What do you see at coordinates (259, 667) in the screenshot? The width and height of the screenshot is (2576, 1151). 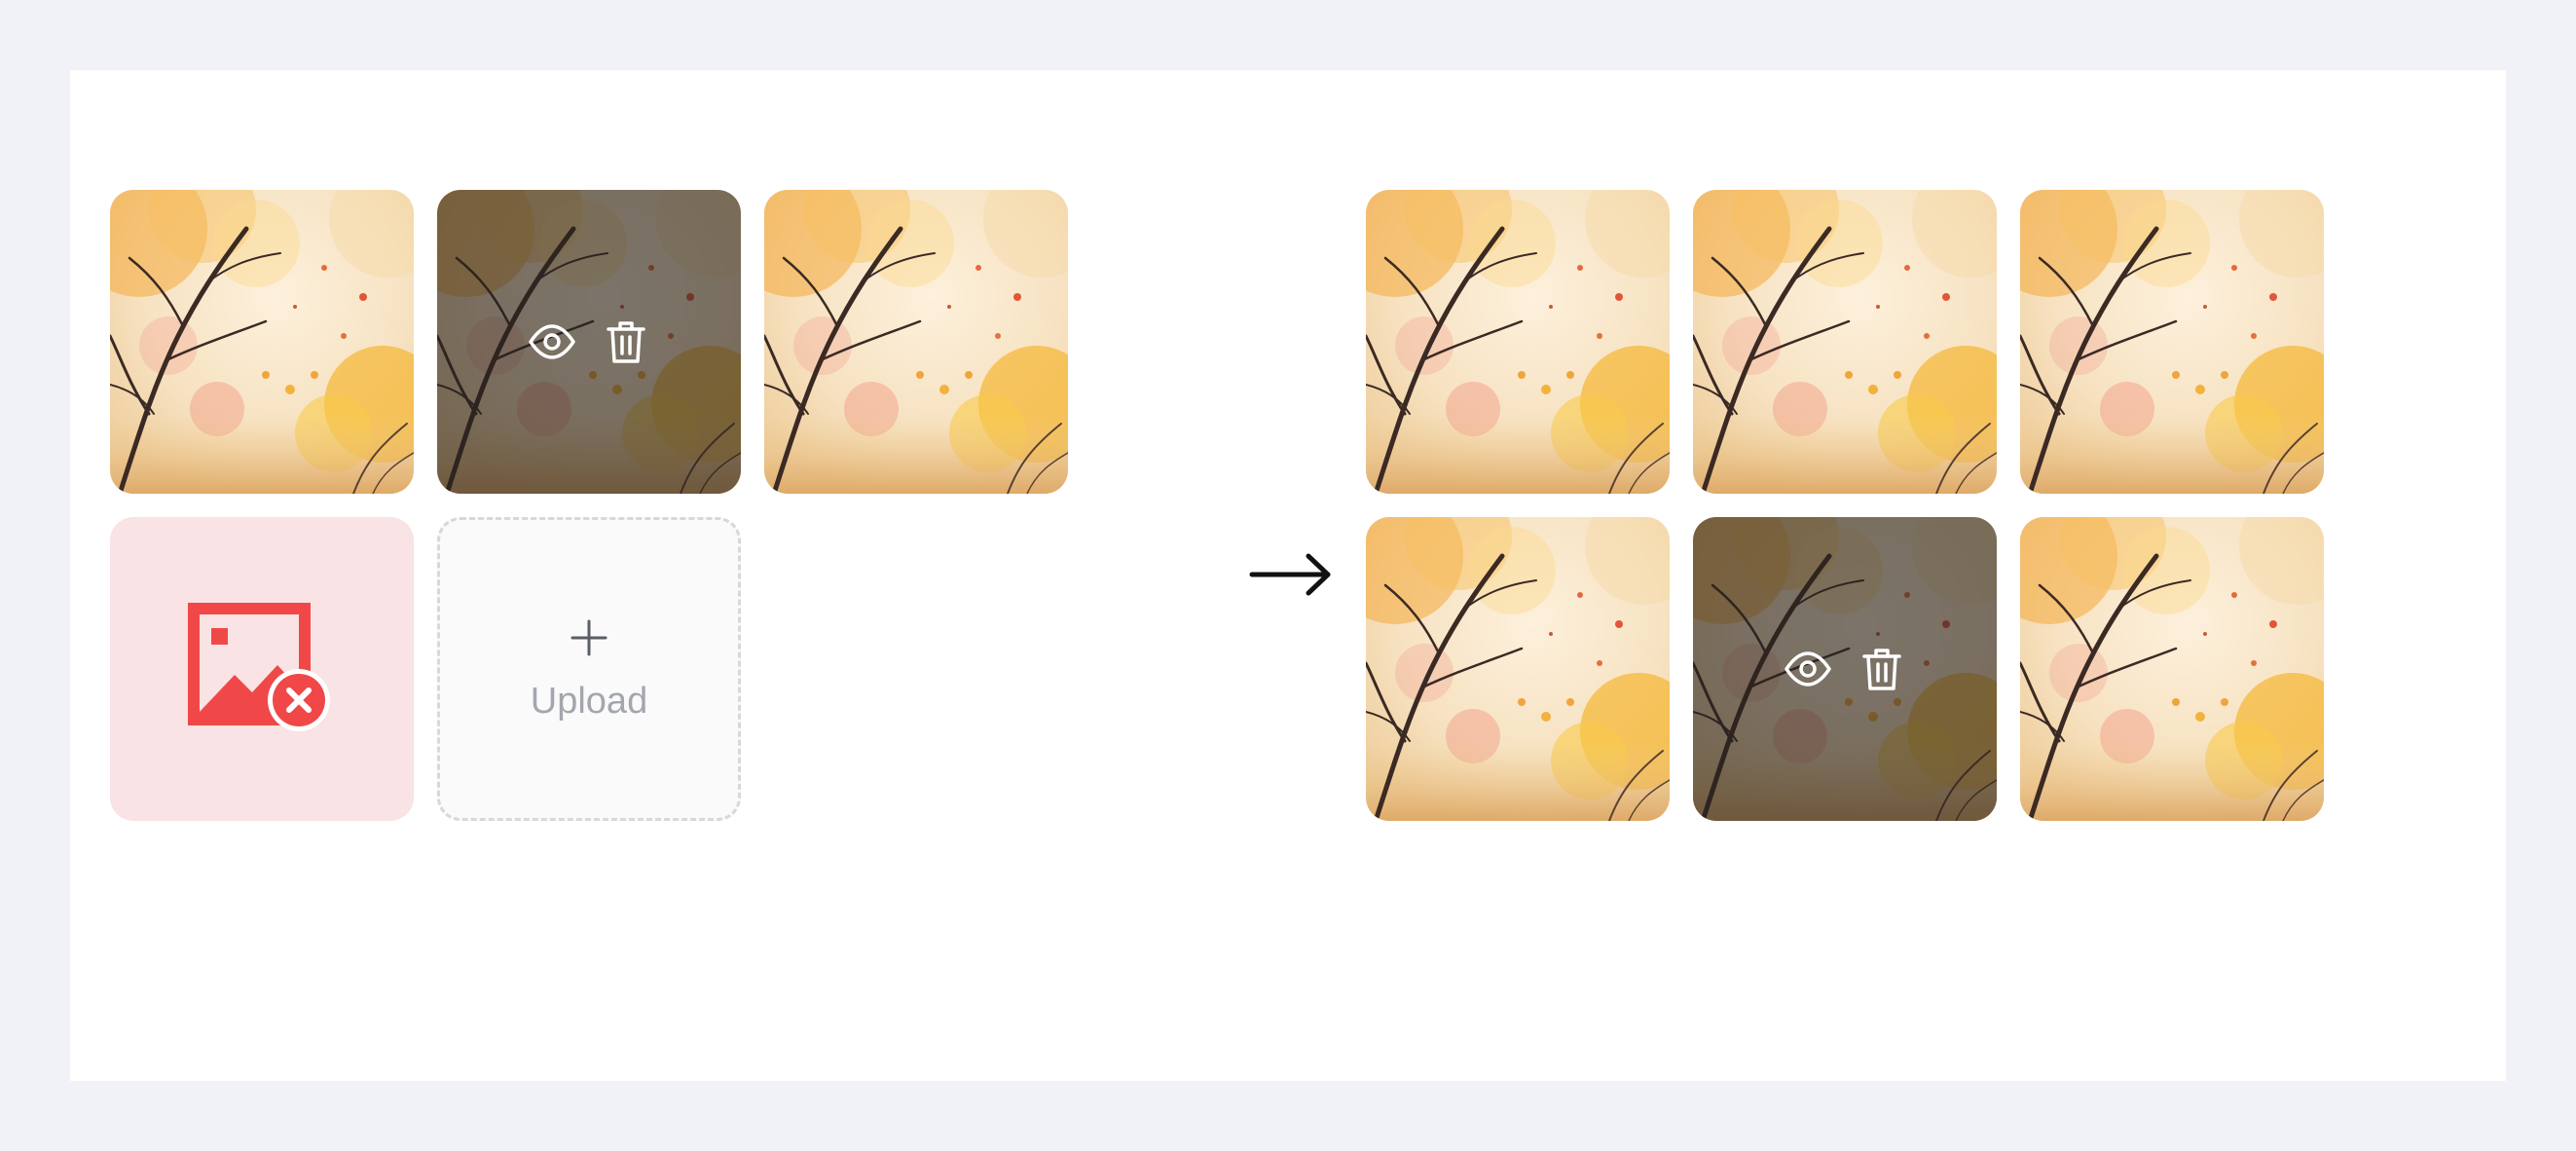 I see `image-error-icon` at bounding box center [259, 667].